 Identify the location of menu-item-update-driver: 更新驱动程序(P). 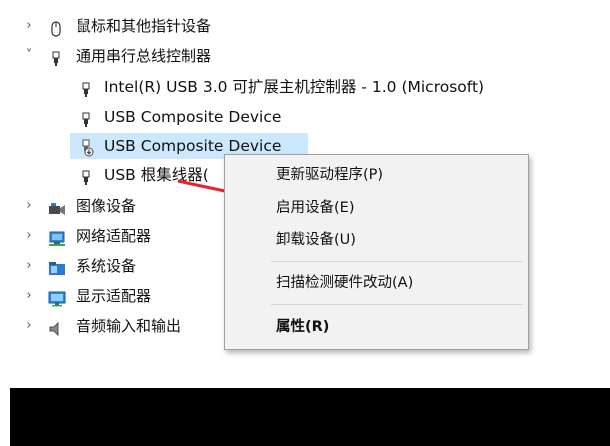
(376, 175).